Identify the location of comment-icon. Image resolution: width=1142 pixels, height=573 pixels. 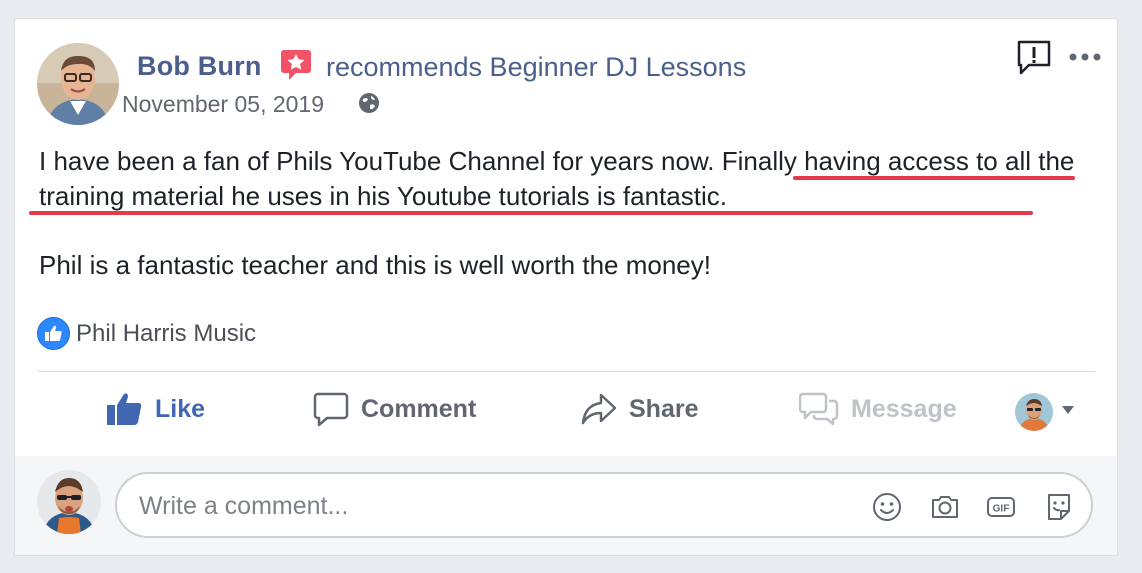
(331, 409).